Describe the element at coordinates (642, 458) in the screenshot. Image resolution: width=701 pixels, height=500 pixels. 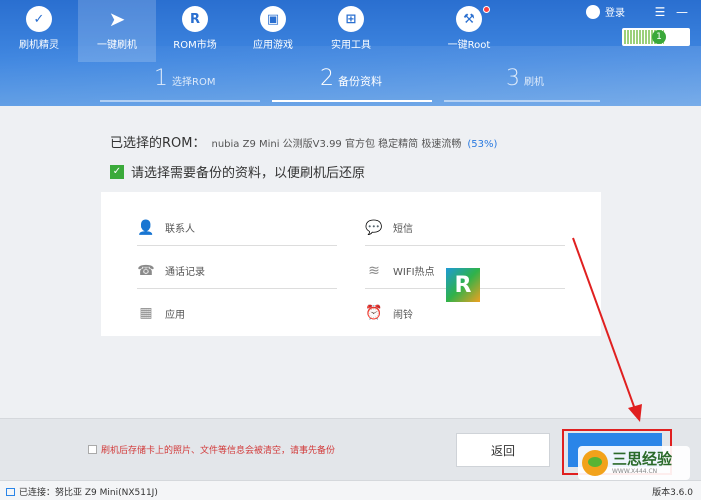
I see `watermark-title: 三思经验` at that location.